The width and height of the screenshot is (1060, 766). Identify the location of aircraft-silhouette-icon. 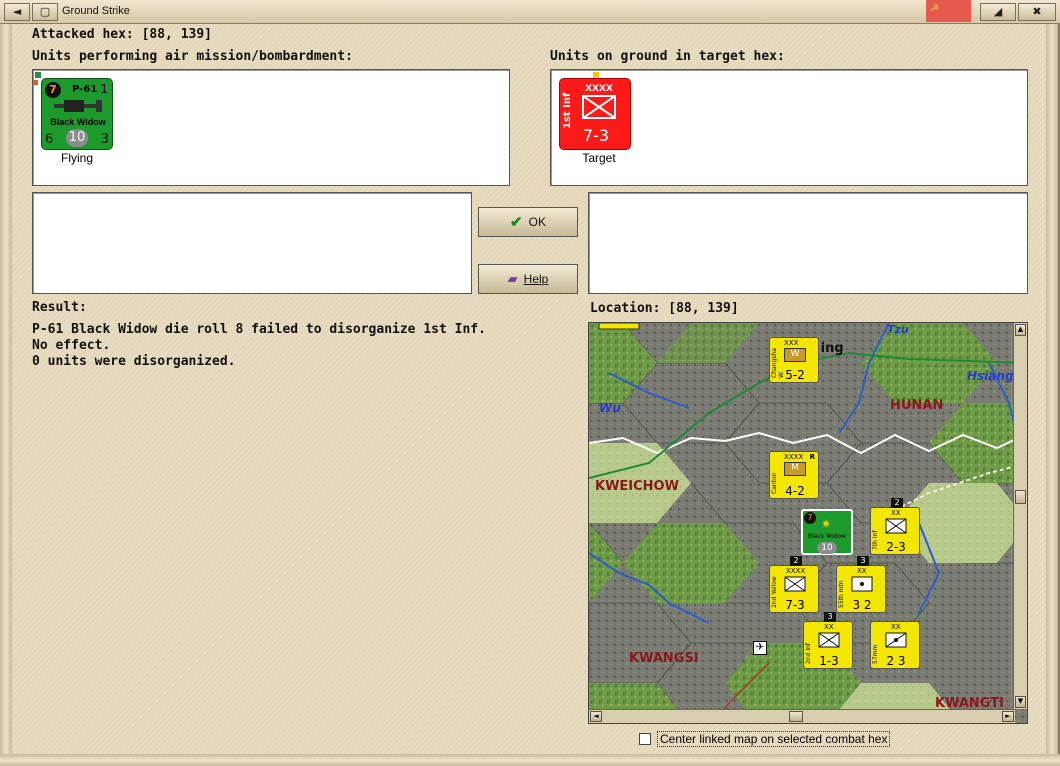
(78, 106).